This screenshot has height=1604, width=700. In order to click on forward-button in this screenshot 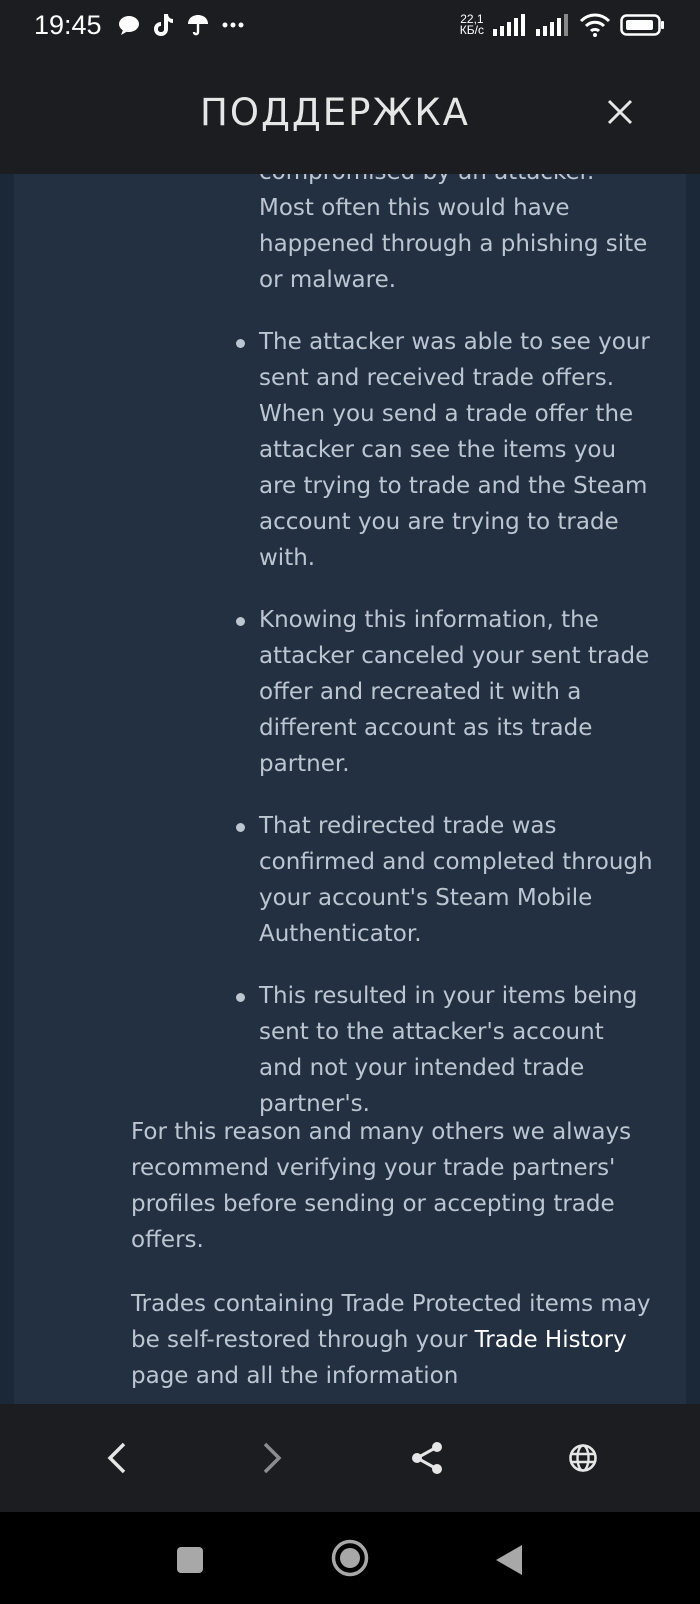, I will do `click(272, 1458)`.